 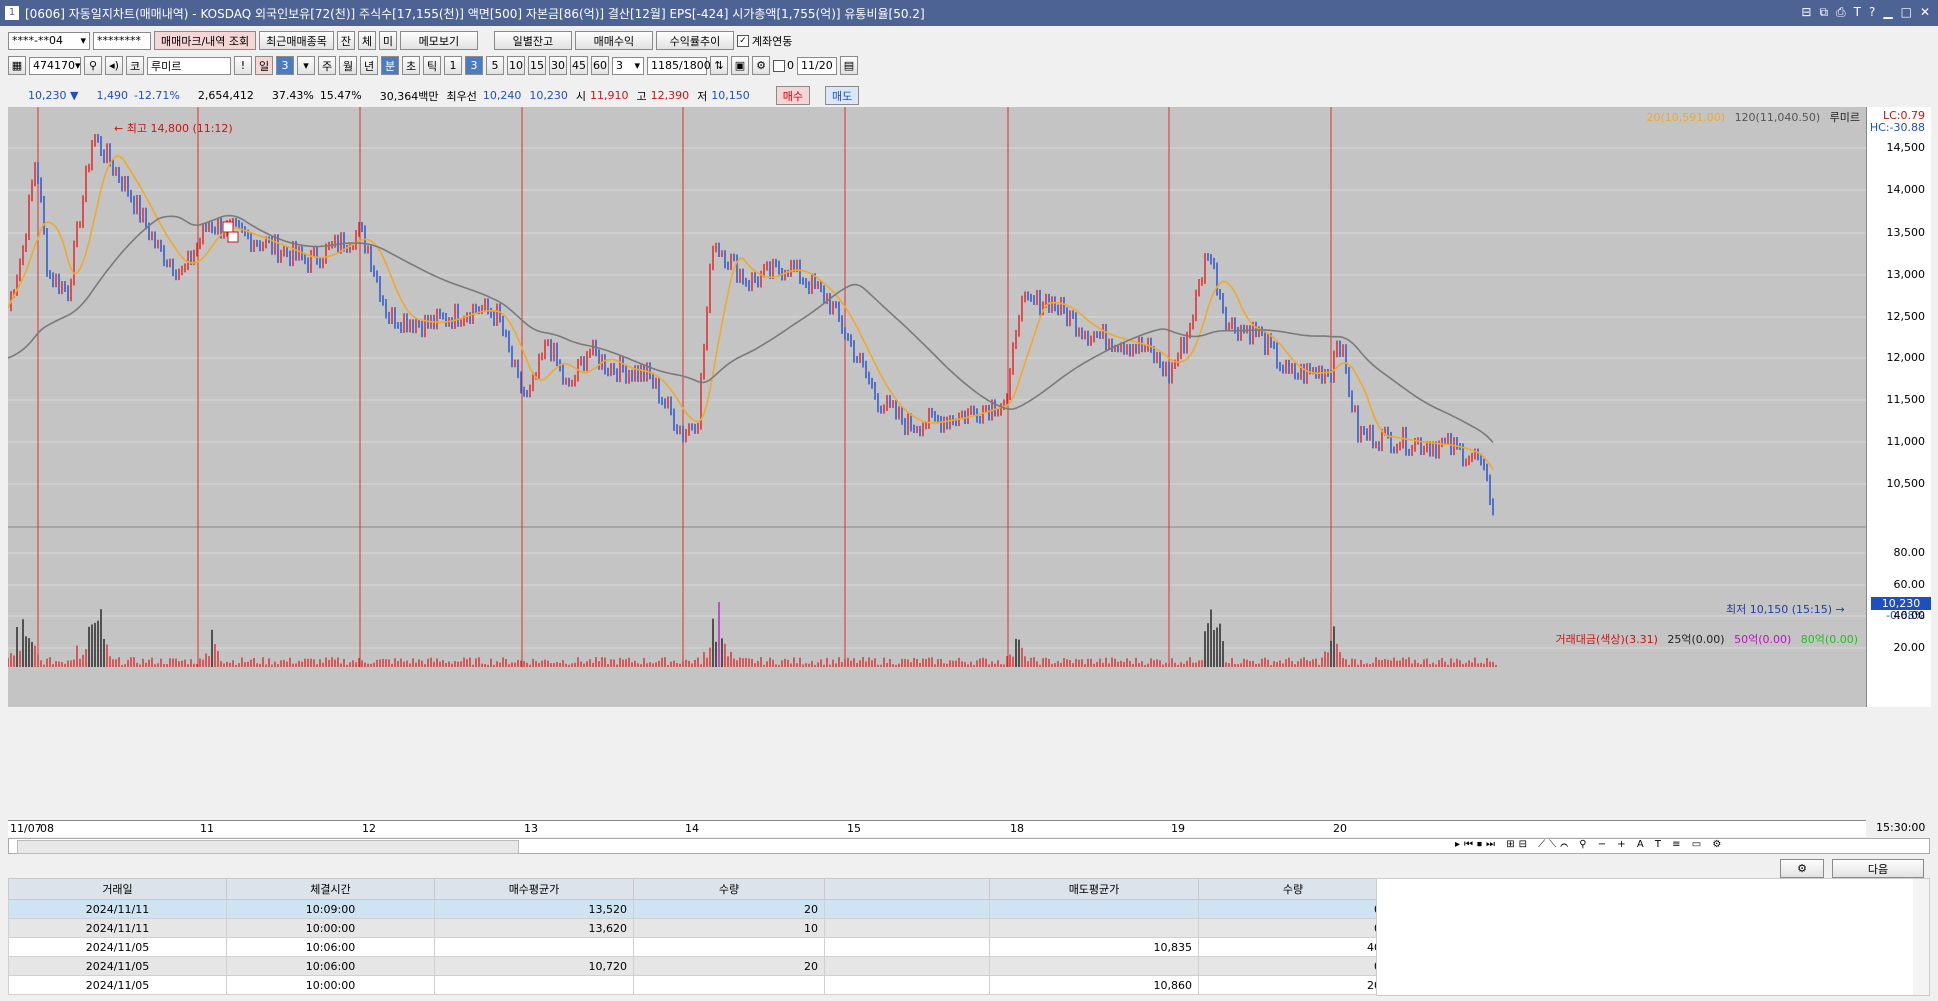 I want to click on account-link-checkbox: ✓ 계좌연동, so click(x=764, y=41).